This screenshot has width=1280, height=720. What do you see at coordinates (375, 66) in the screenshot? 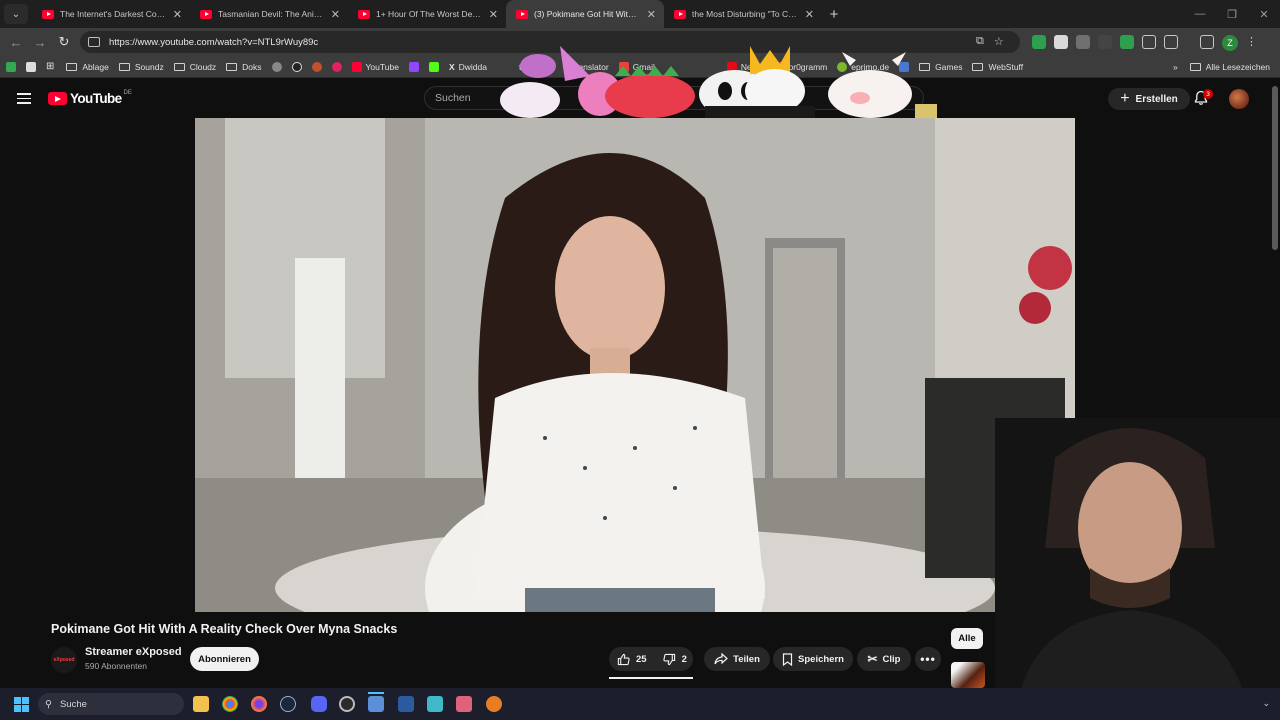
I see `bookmark-youtube: YouTube` at bounding box center [375, 66].